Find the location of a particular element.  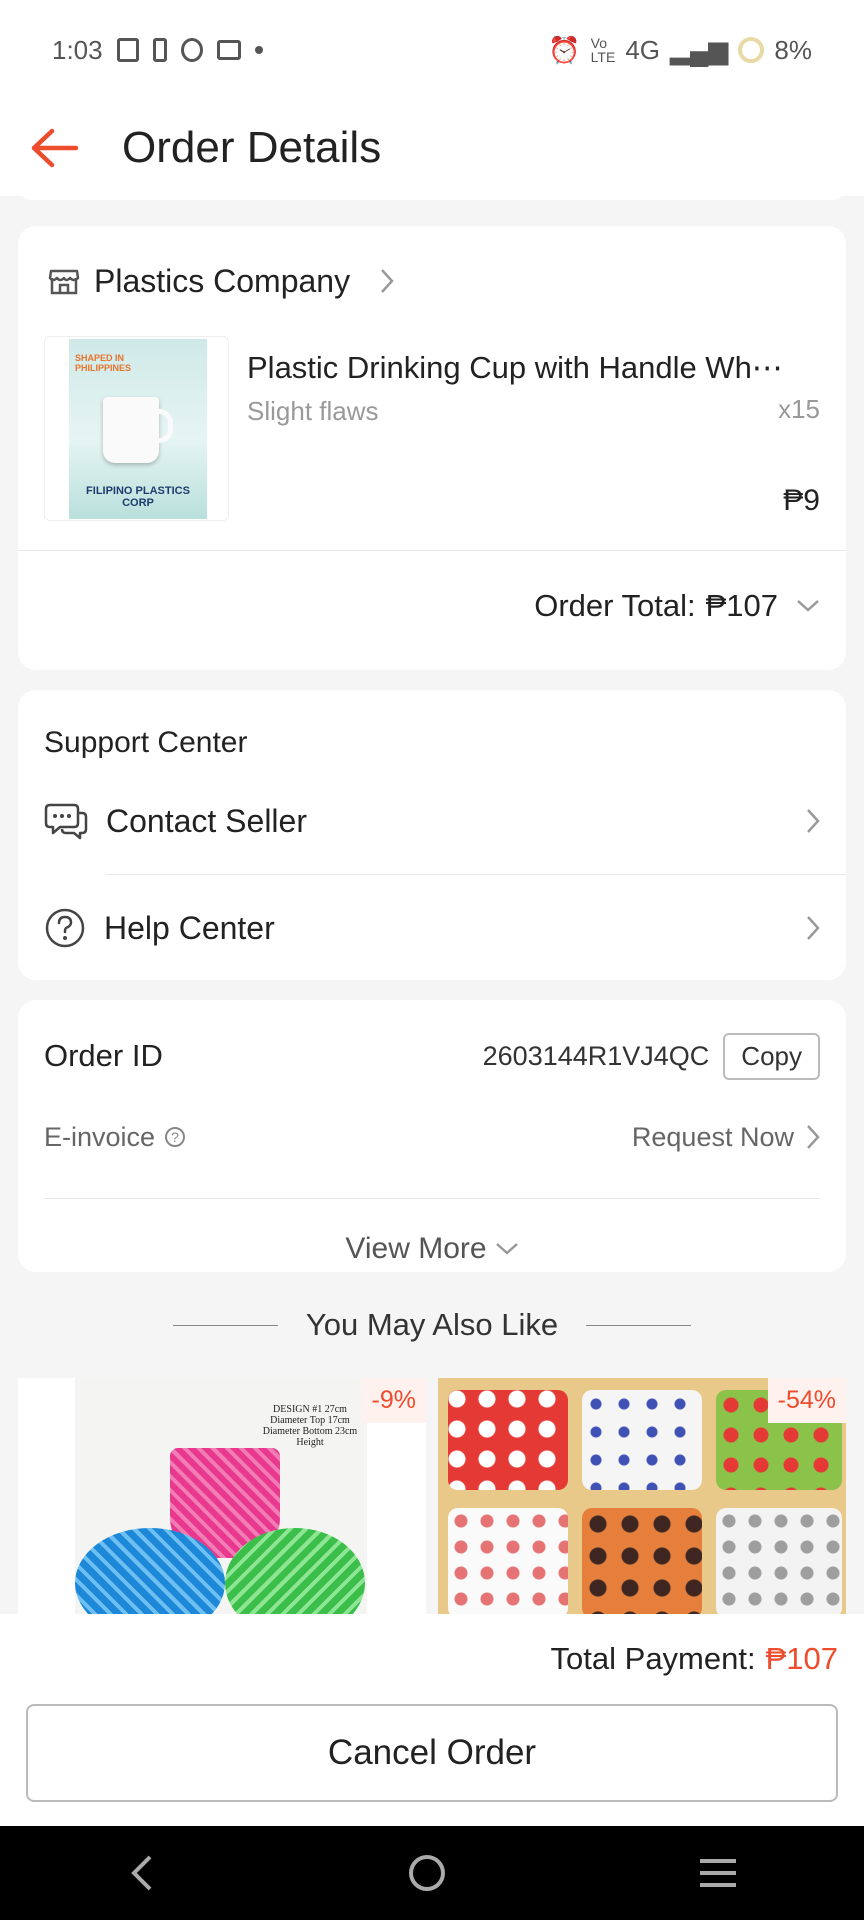

support-title: Support Center is located at coordinates (146, 742).